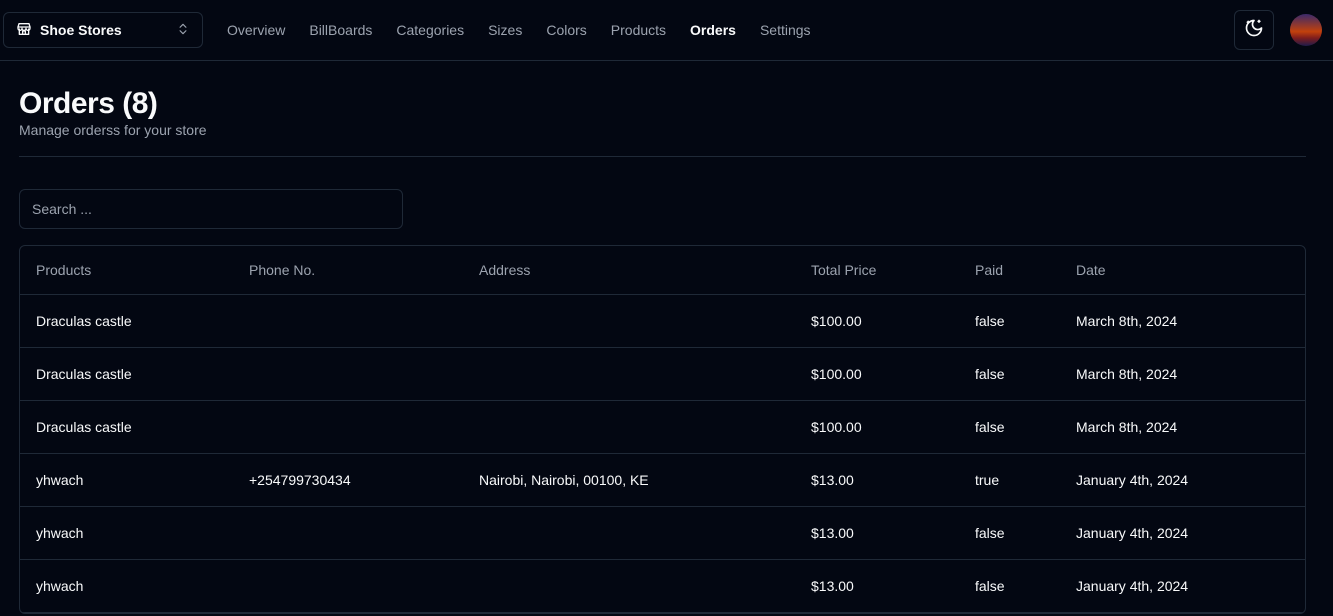 The width and height of the screenshot is (1333, 616). I want to click on store-switcher: Shoe Stores, so click(103, 30).